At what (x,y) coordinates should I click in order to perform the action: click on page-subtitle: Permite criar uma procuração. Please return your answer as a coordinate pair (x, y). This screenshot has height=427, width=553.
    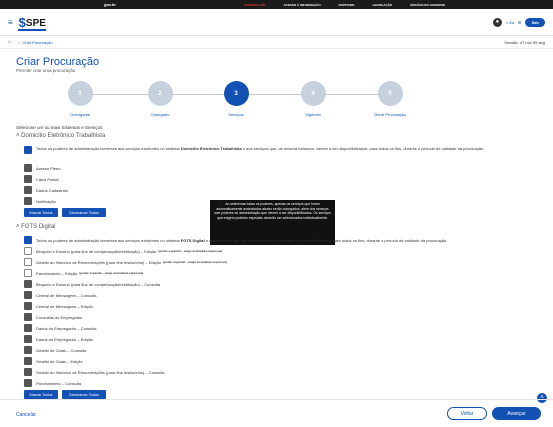
    Looking at the image, I should click on (46, 70).